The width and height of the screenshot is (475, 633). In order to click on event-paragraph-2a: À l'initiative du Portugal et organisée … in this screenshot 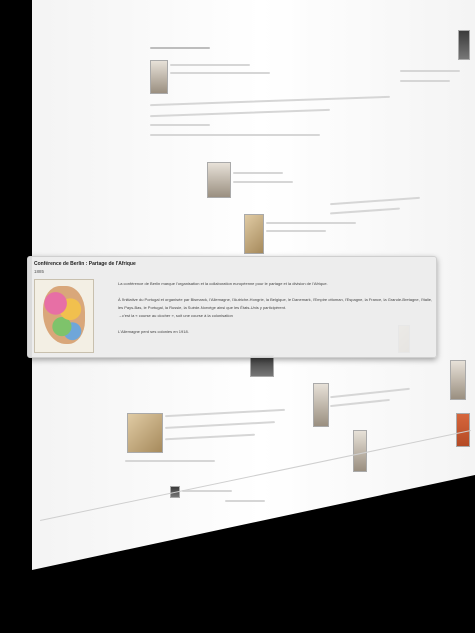, I will do `click(275, 299)`.